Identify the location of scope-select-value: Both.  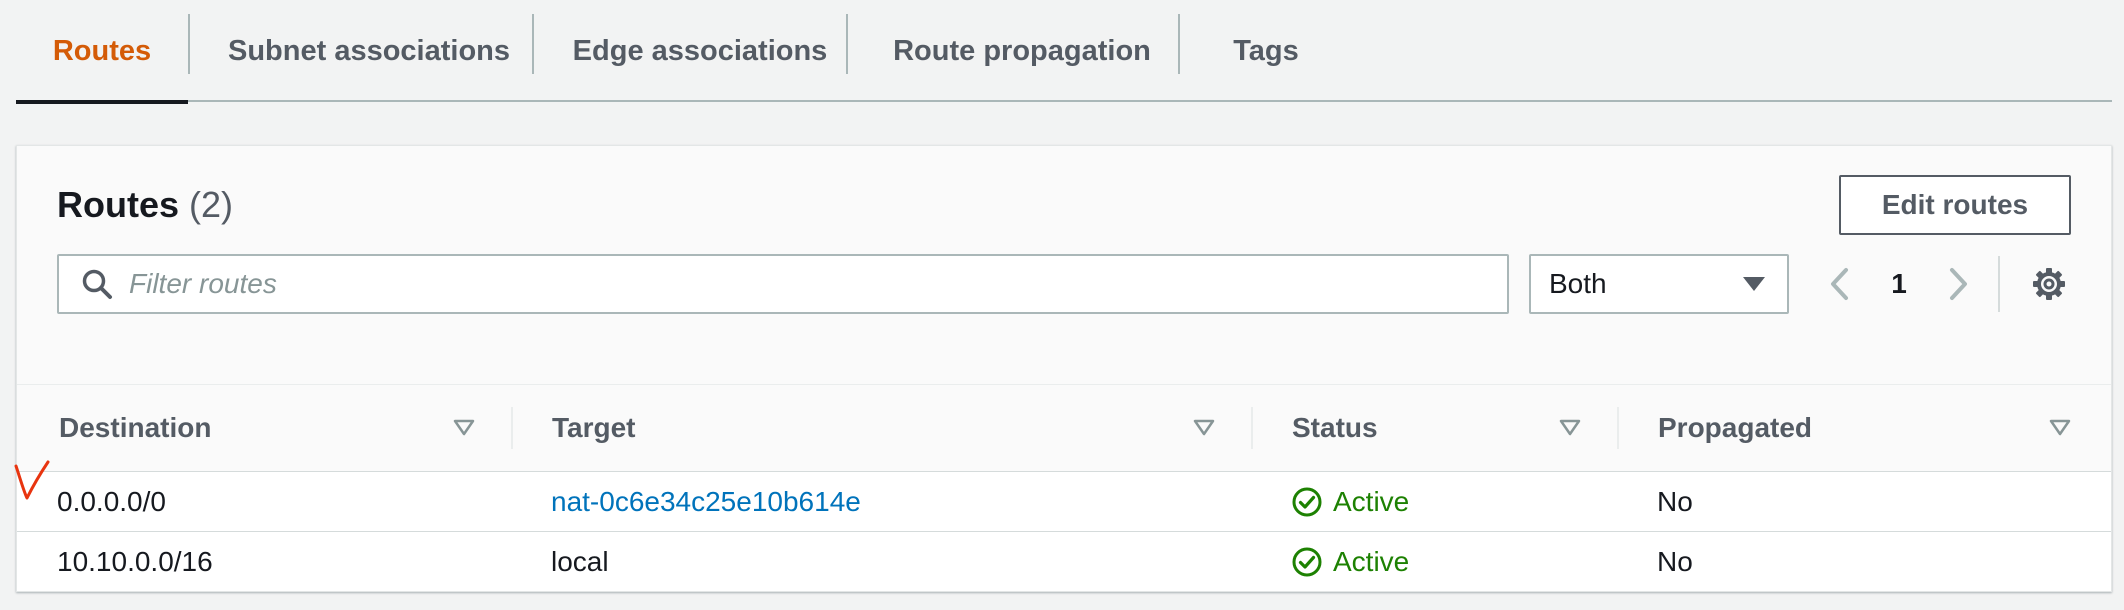
(1578, 283).